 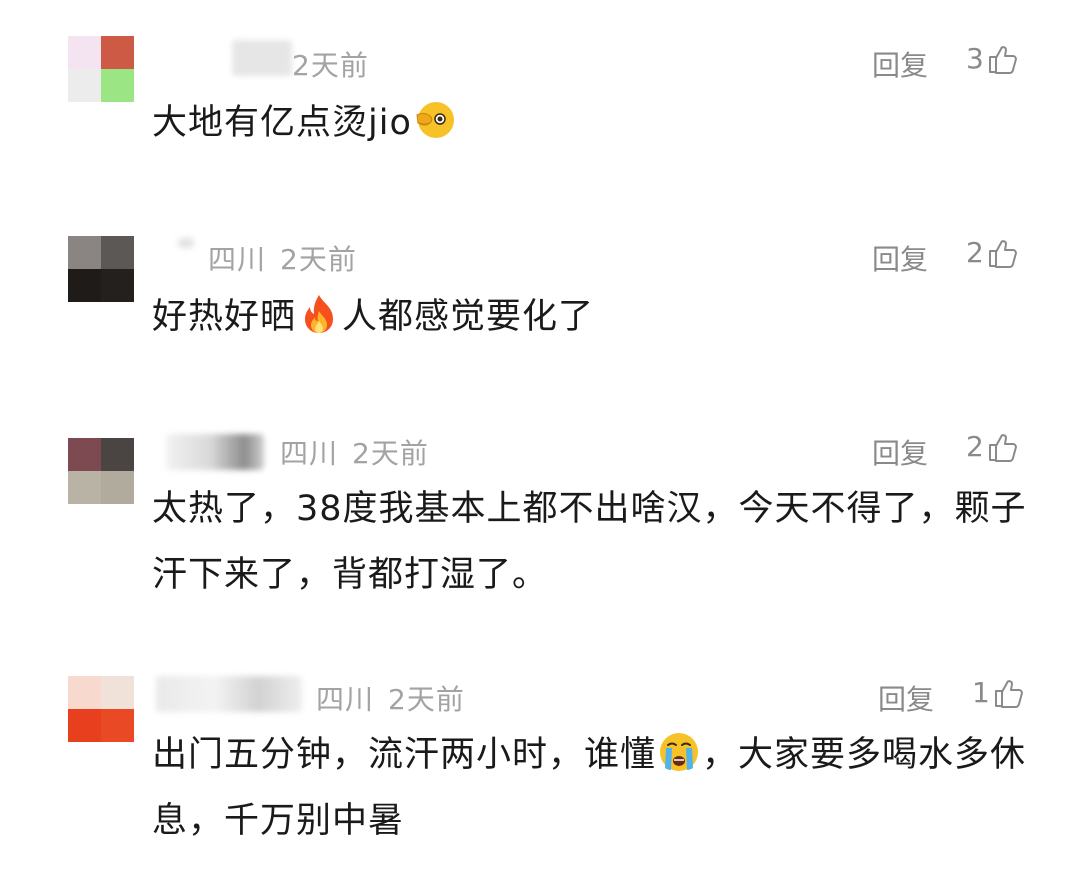 I want to click on comment-content: 太热了，38度我基本上都不出啥汉，今天不得了，颗子汗下来了，背都打湿了。, so click(x=592, y=542).